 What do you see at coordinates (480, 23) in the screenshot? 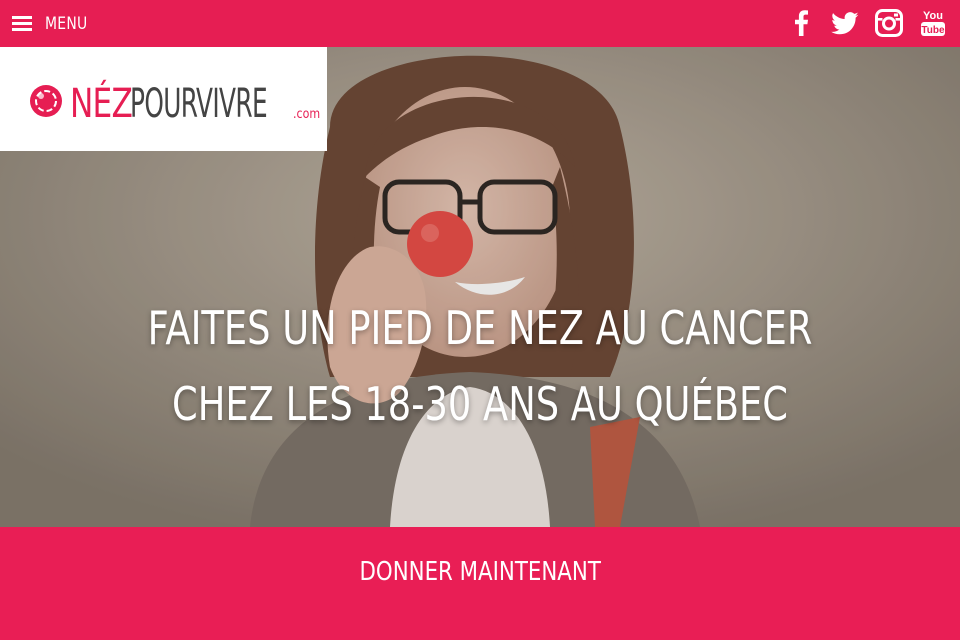
I see `top-navigation-bar: MENU You Tube` at bounding box center [480, 23].